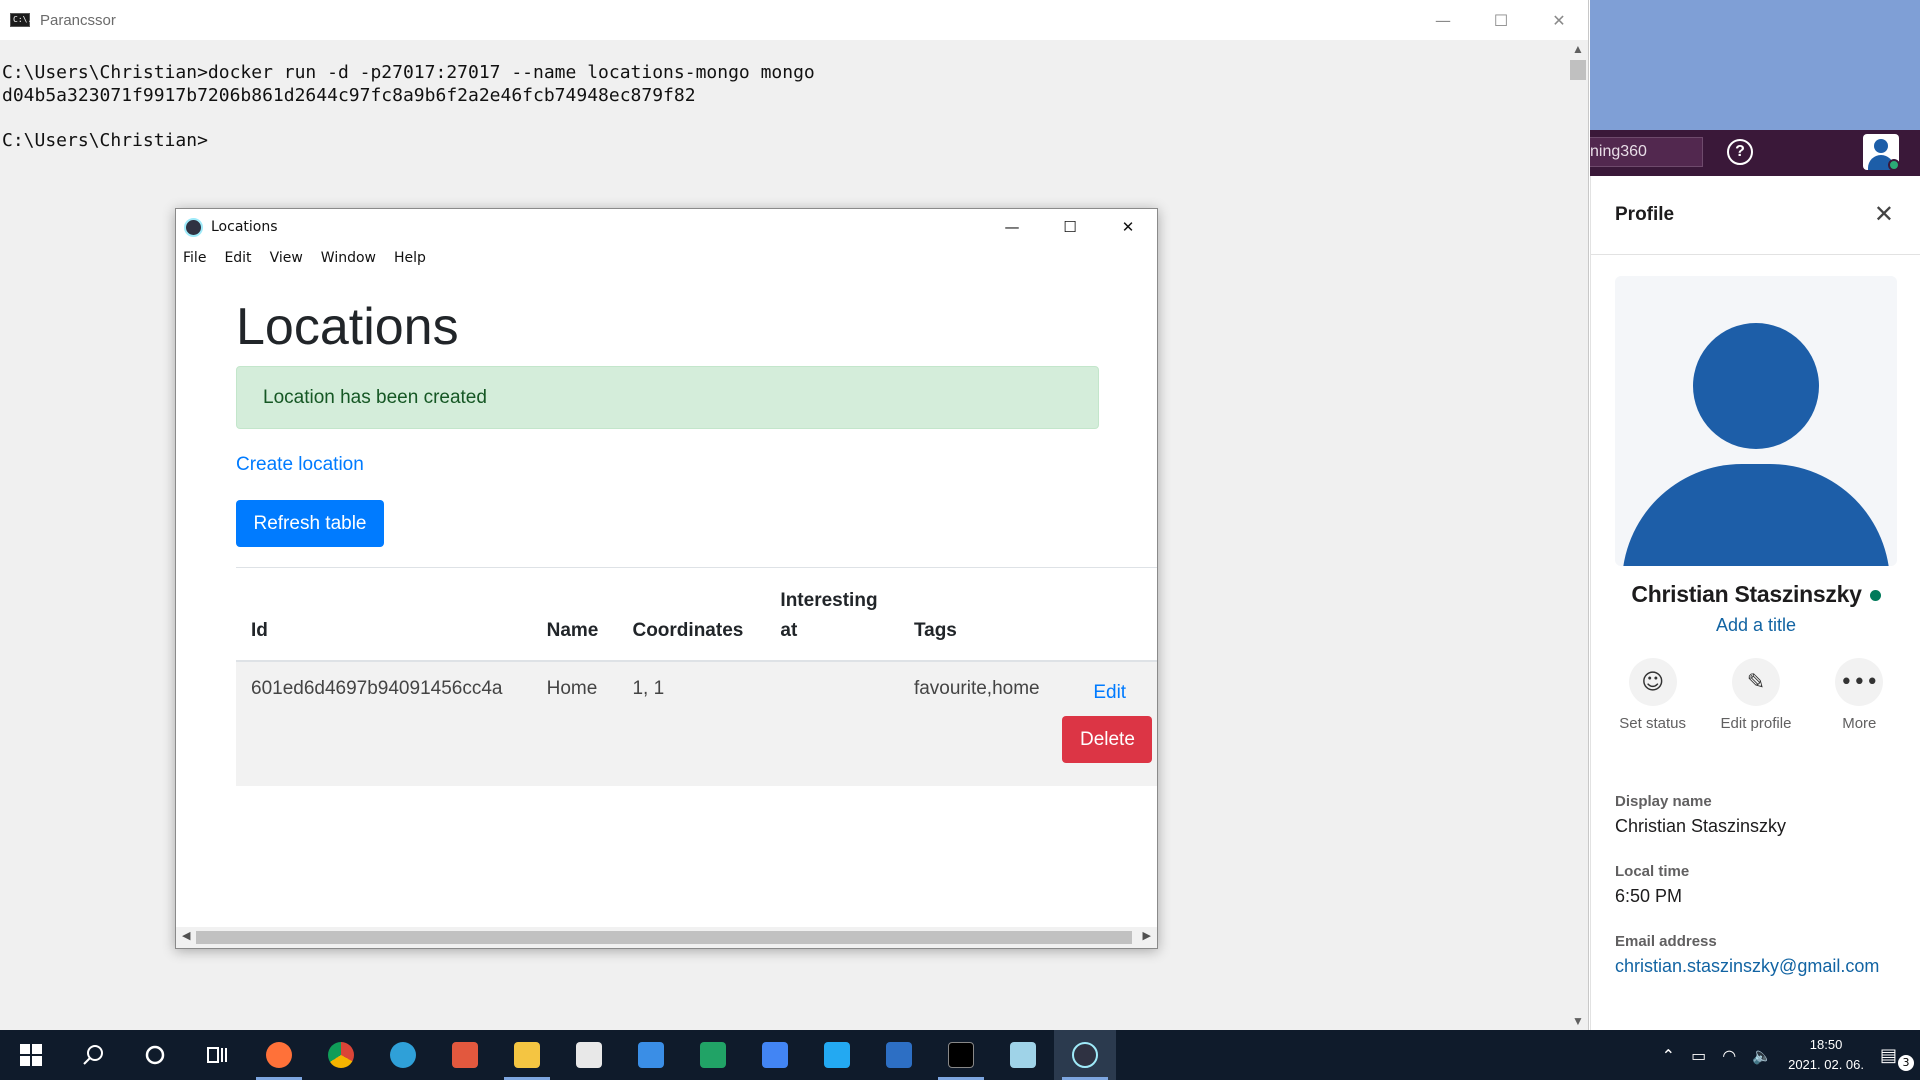  I want to click on console-close-button: ✕, so click(1559, 20).